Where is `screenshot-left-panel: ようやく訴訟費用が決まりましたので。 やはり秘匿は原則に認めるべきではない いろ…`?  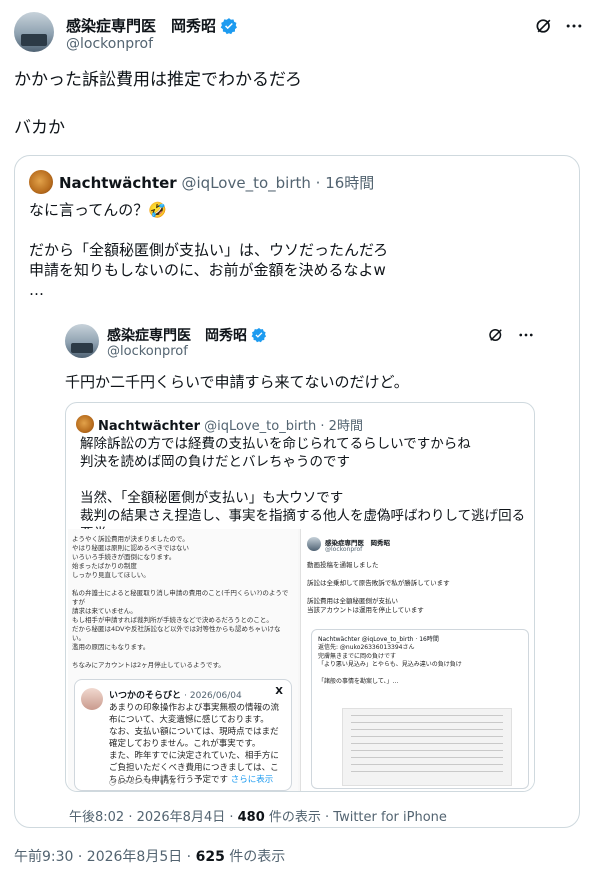 screenshot-left-panel: ようやく訴訟費用が決まりましたので。 やはり秘匿は原則に認めるべきではない いろ… is located at coordinates (183, 660).